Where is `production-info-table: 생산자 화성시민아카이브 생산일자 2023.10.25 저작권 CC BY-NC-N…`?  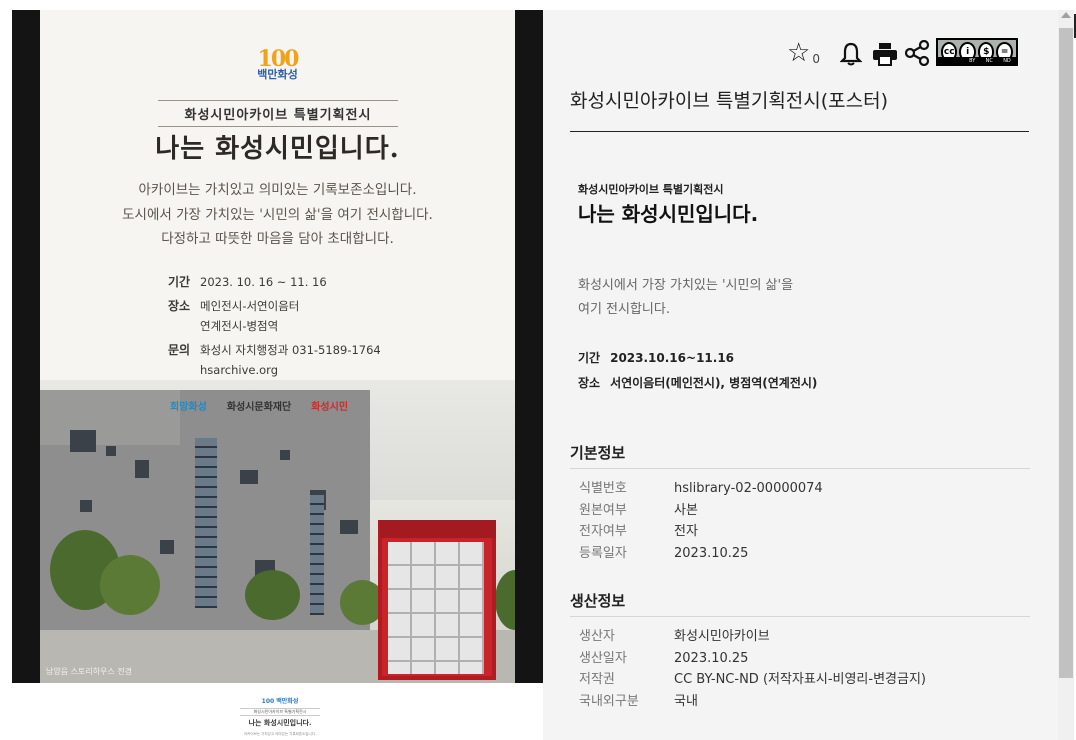
production-info-table: 생산자 화성시민아카이브 생산일자 2023.10.25 저작권 CC BY-NC-N… is located at coordinates (752, 669).